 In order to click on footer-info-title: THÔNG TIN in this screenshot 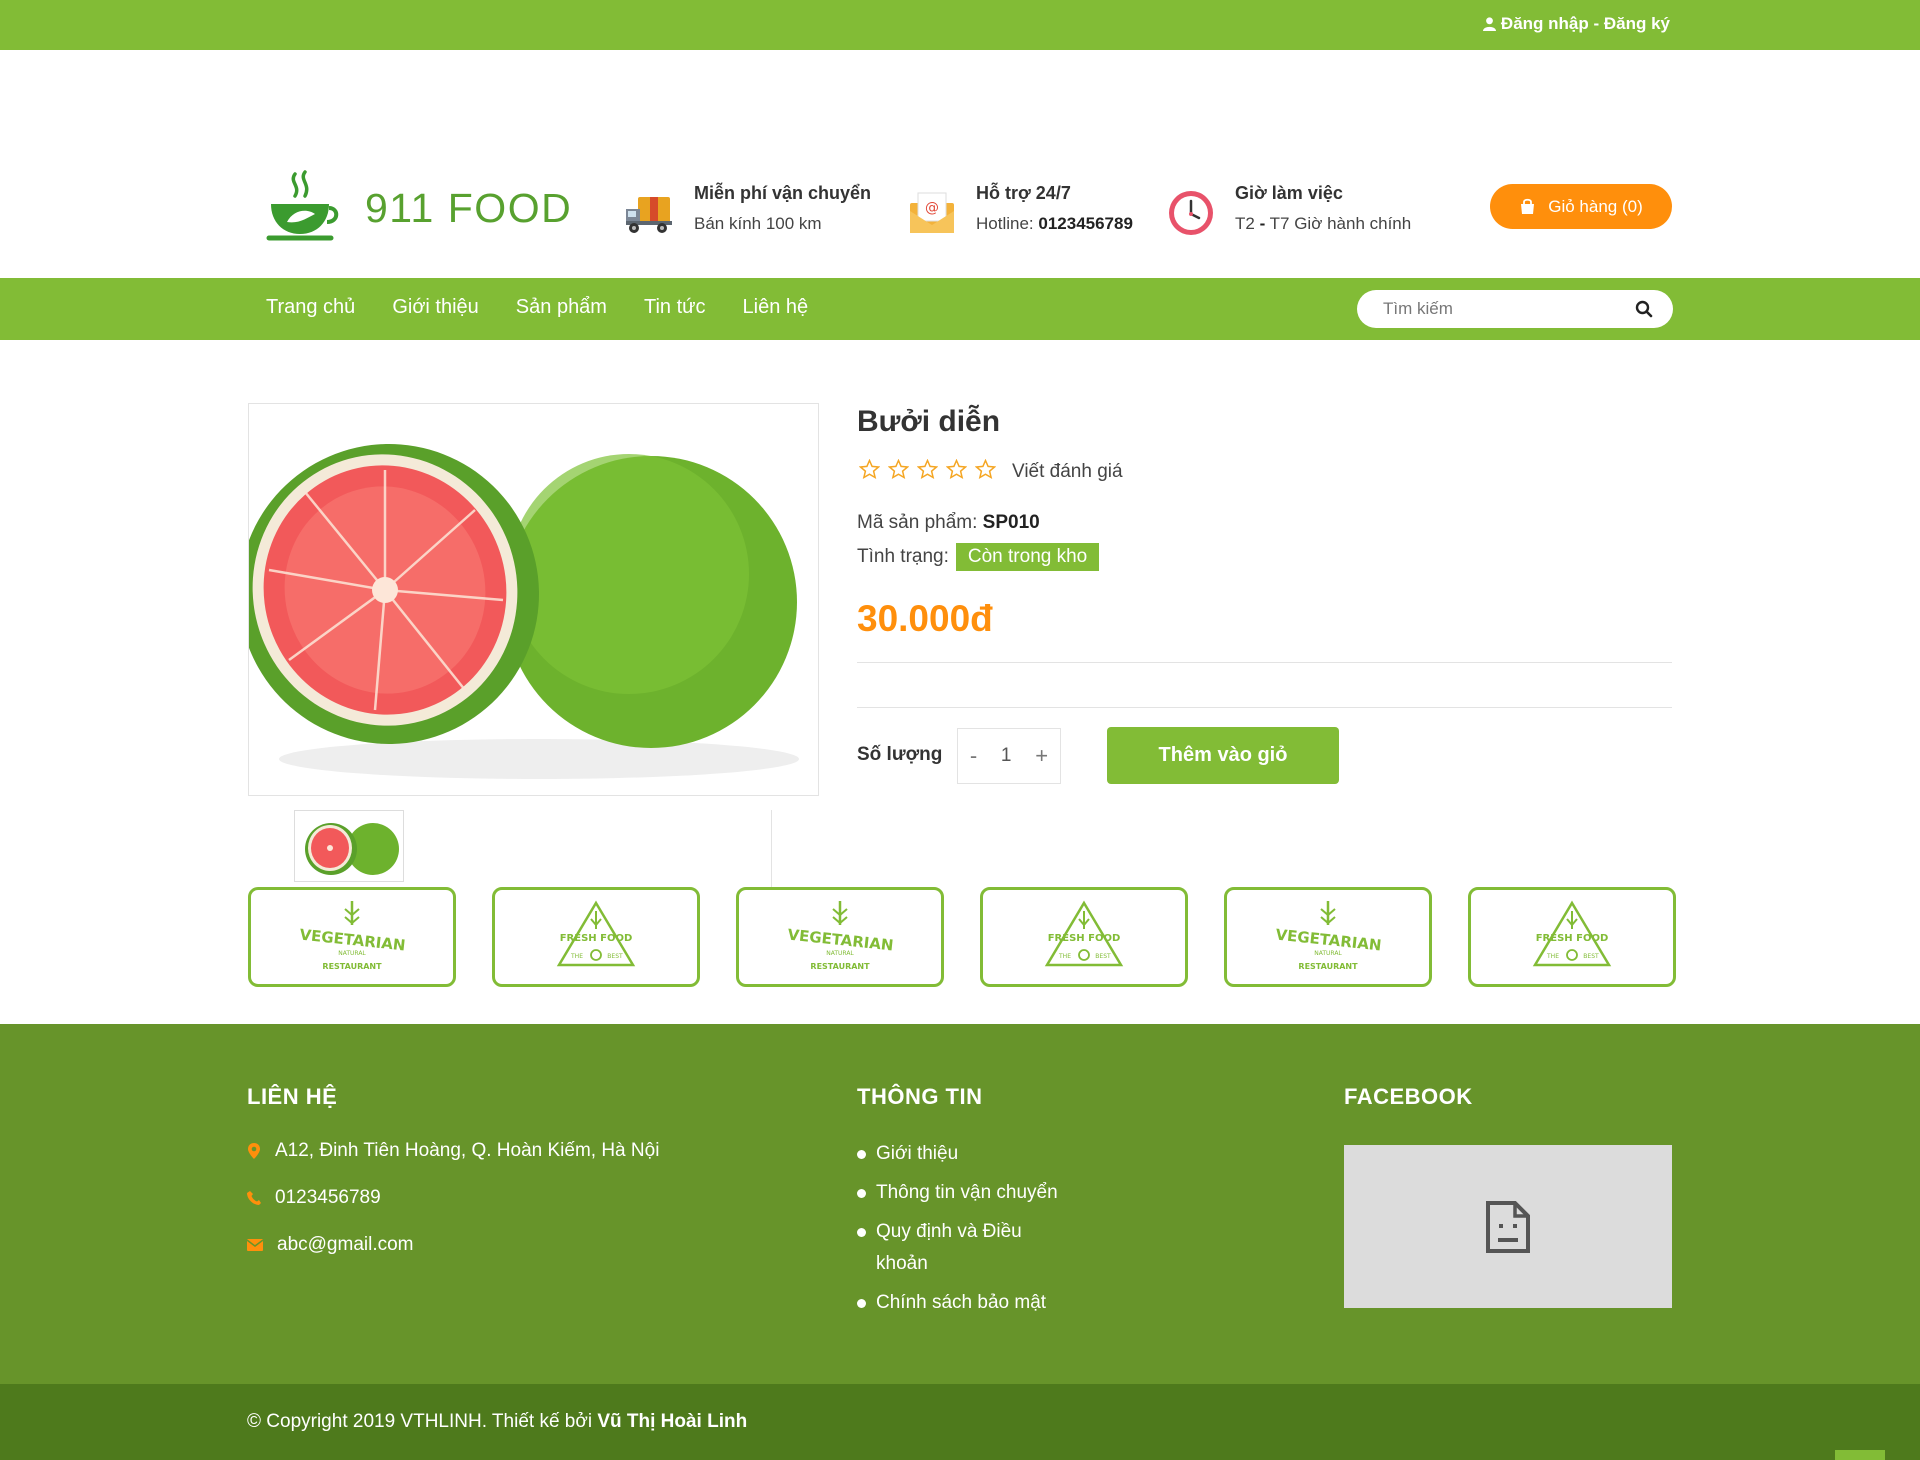, I will do `click(920, 1096)`.